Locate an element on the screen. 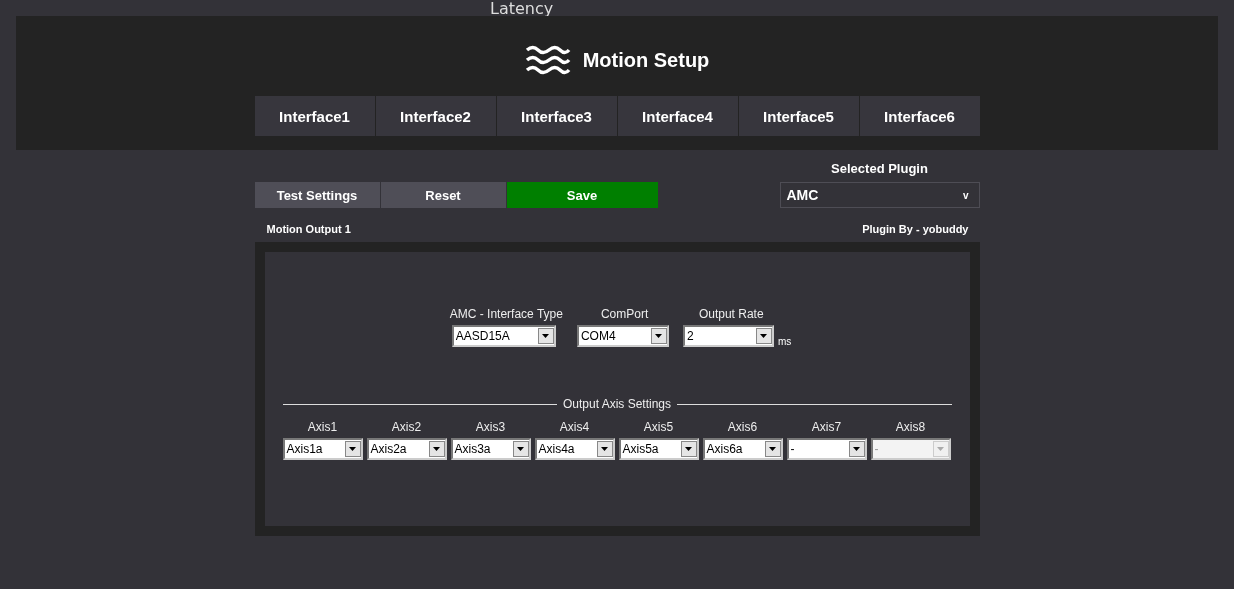  axis-dropdown: - is located at coordinates (826, 449).